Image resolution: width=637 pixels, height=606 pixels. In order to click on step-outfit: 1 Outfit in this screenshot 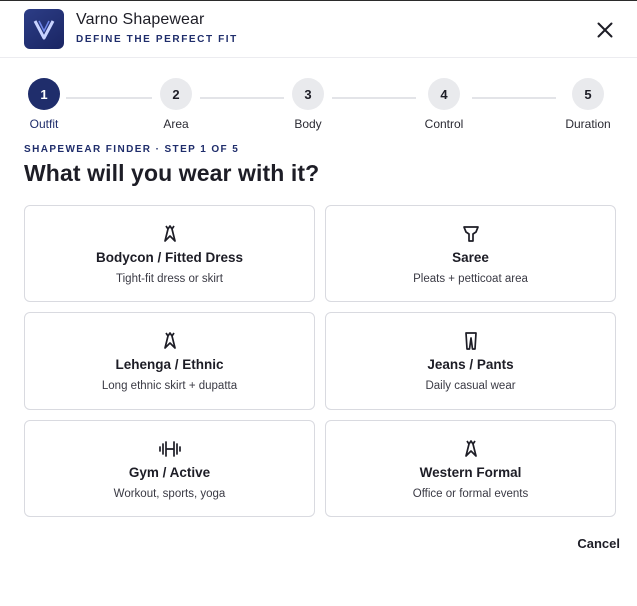, I will do `click(44, 103)`.